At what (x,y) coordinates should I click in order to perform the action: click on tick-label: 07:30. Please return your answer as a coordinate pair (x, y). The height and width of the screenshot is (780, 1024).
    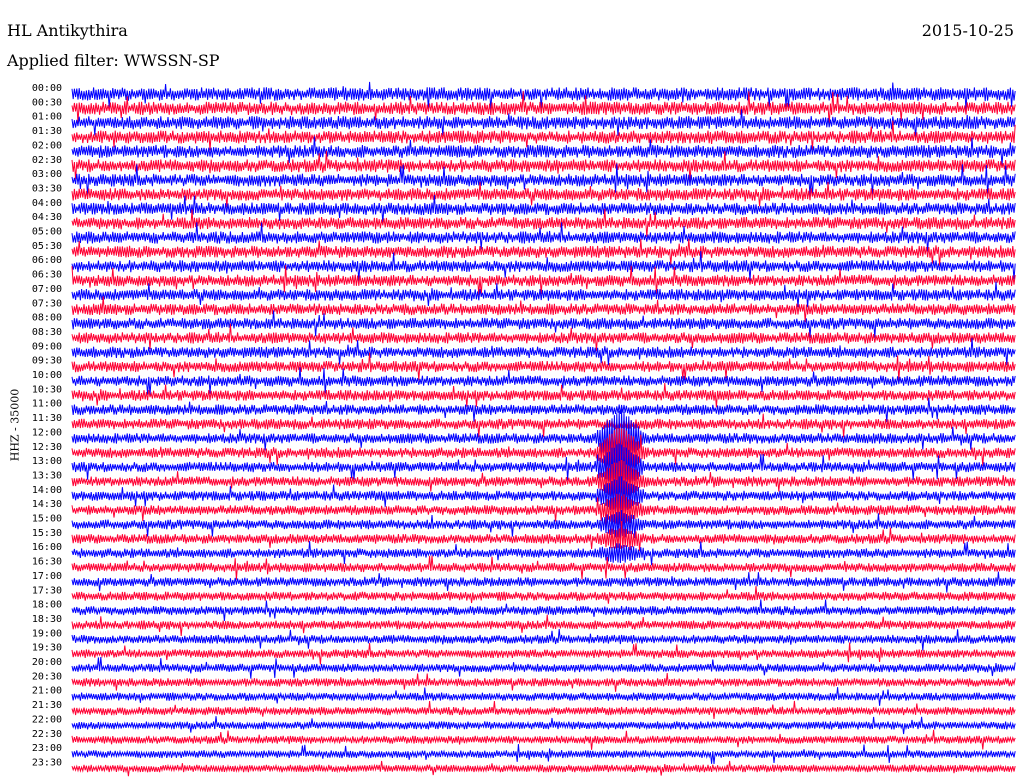
    Looking at the image, I should click on (47, 303).